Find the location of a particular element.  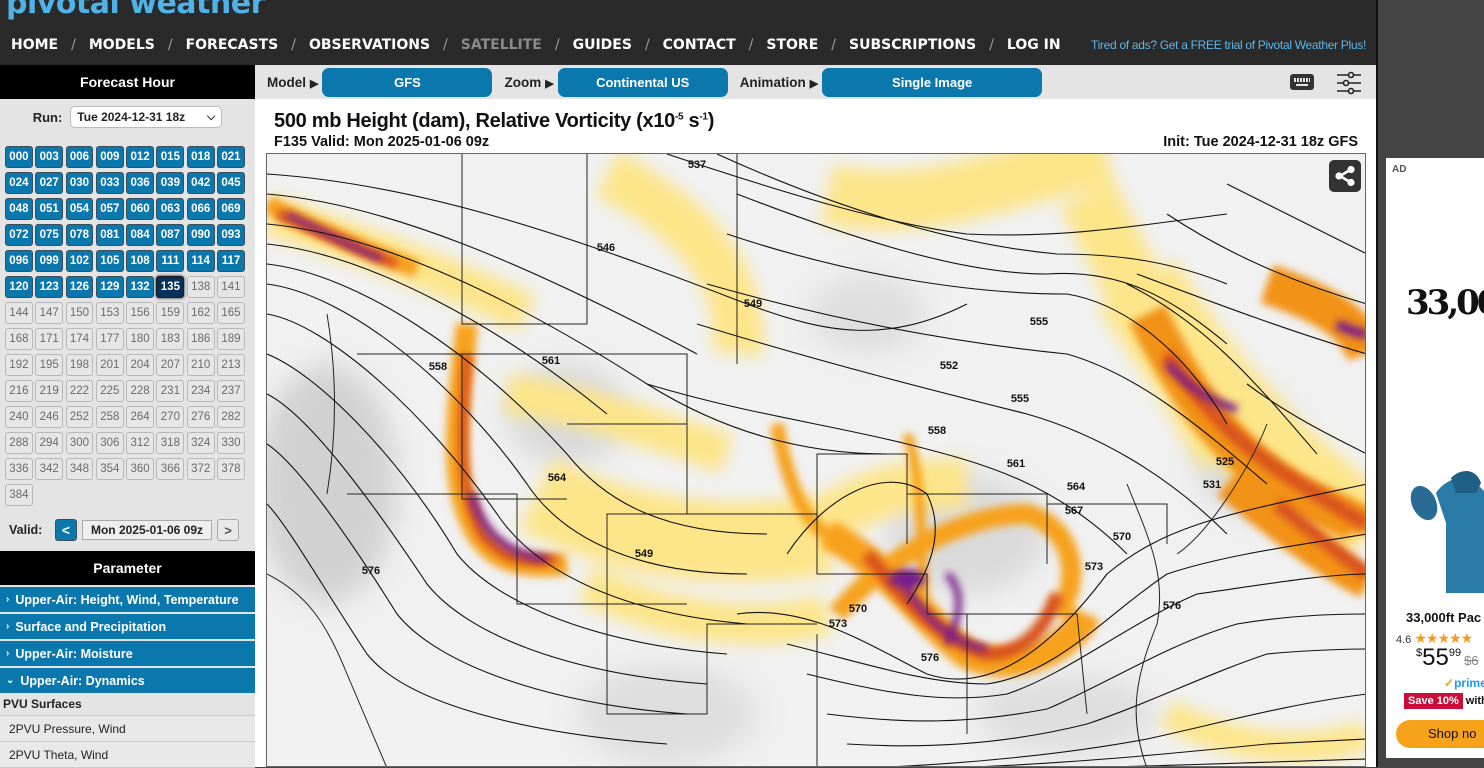

forecast-hour-button: 048 is located at coordinates (19, 209).